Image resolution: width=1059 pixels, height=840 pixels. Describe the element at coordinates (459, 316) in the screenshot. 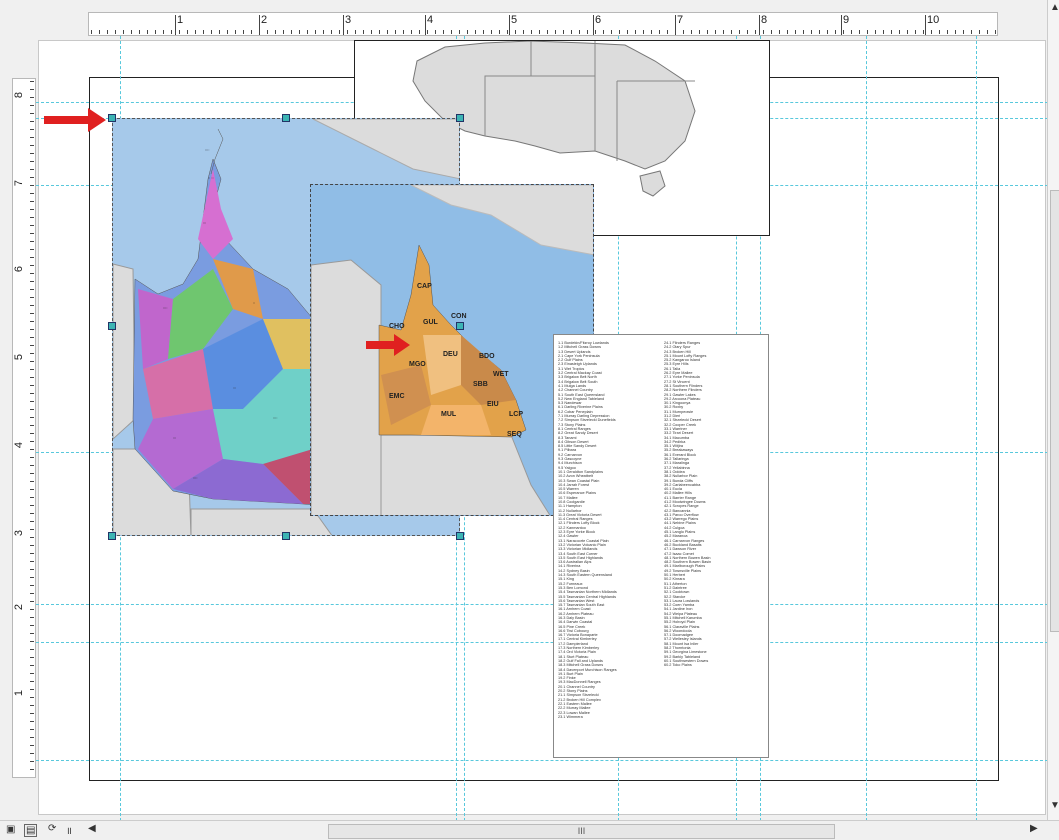

I see `region-label: CON` at that location.